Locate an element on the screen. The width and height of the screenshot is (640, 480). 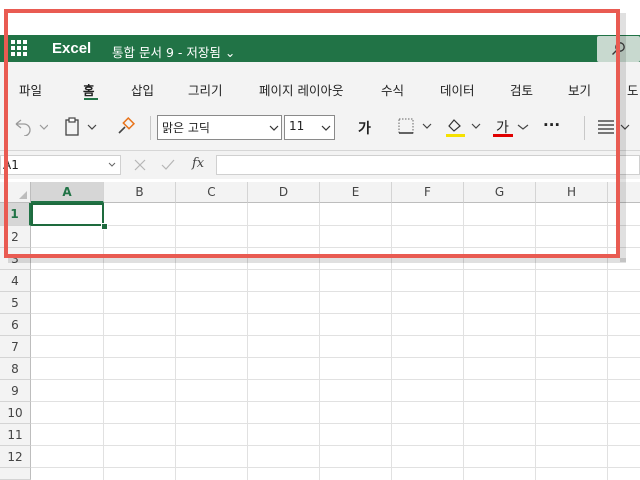
font-size-dropdown: 11 is located at coordinates (309, 127).